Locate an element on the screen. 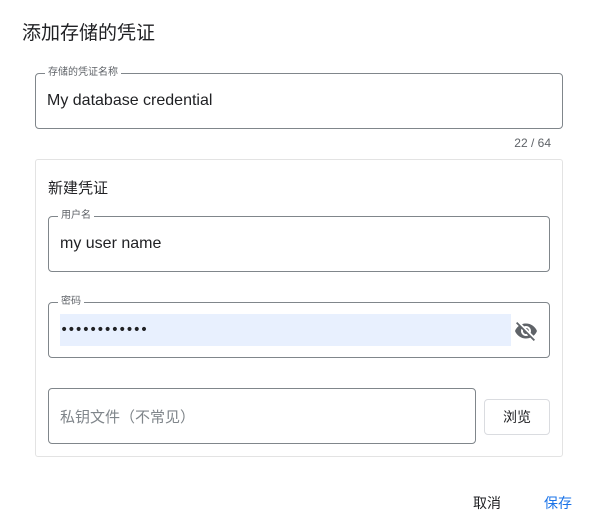 This screenshot has height=528, width=598. save-button: 保存 is located at coordinates (558, 504).